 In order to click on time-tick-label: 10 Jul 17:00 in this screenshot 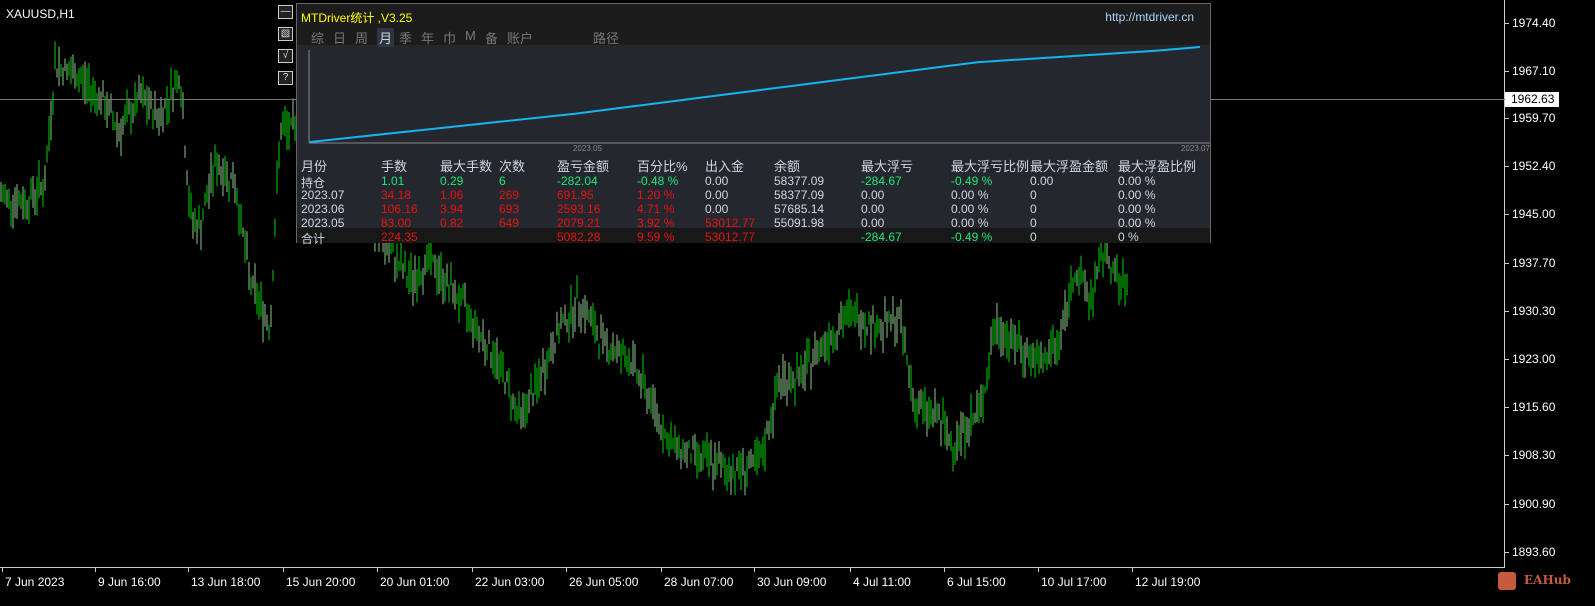, I will do `click(1074, 582)`.